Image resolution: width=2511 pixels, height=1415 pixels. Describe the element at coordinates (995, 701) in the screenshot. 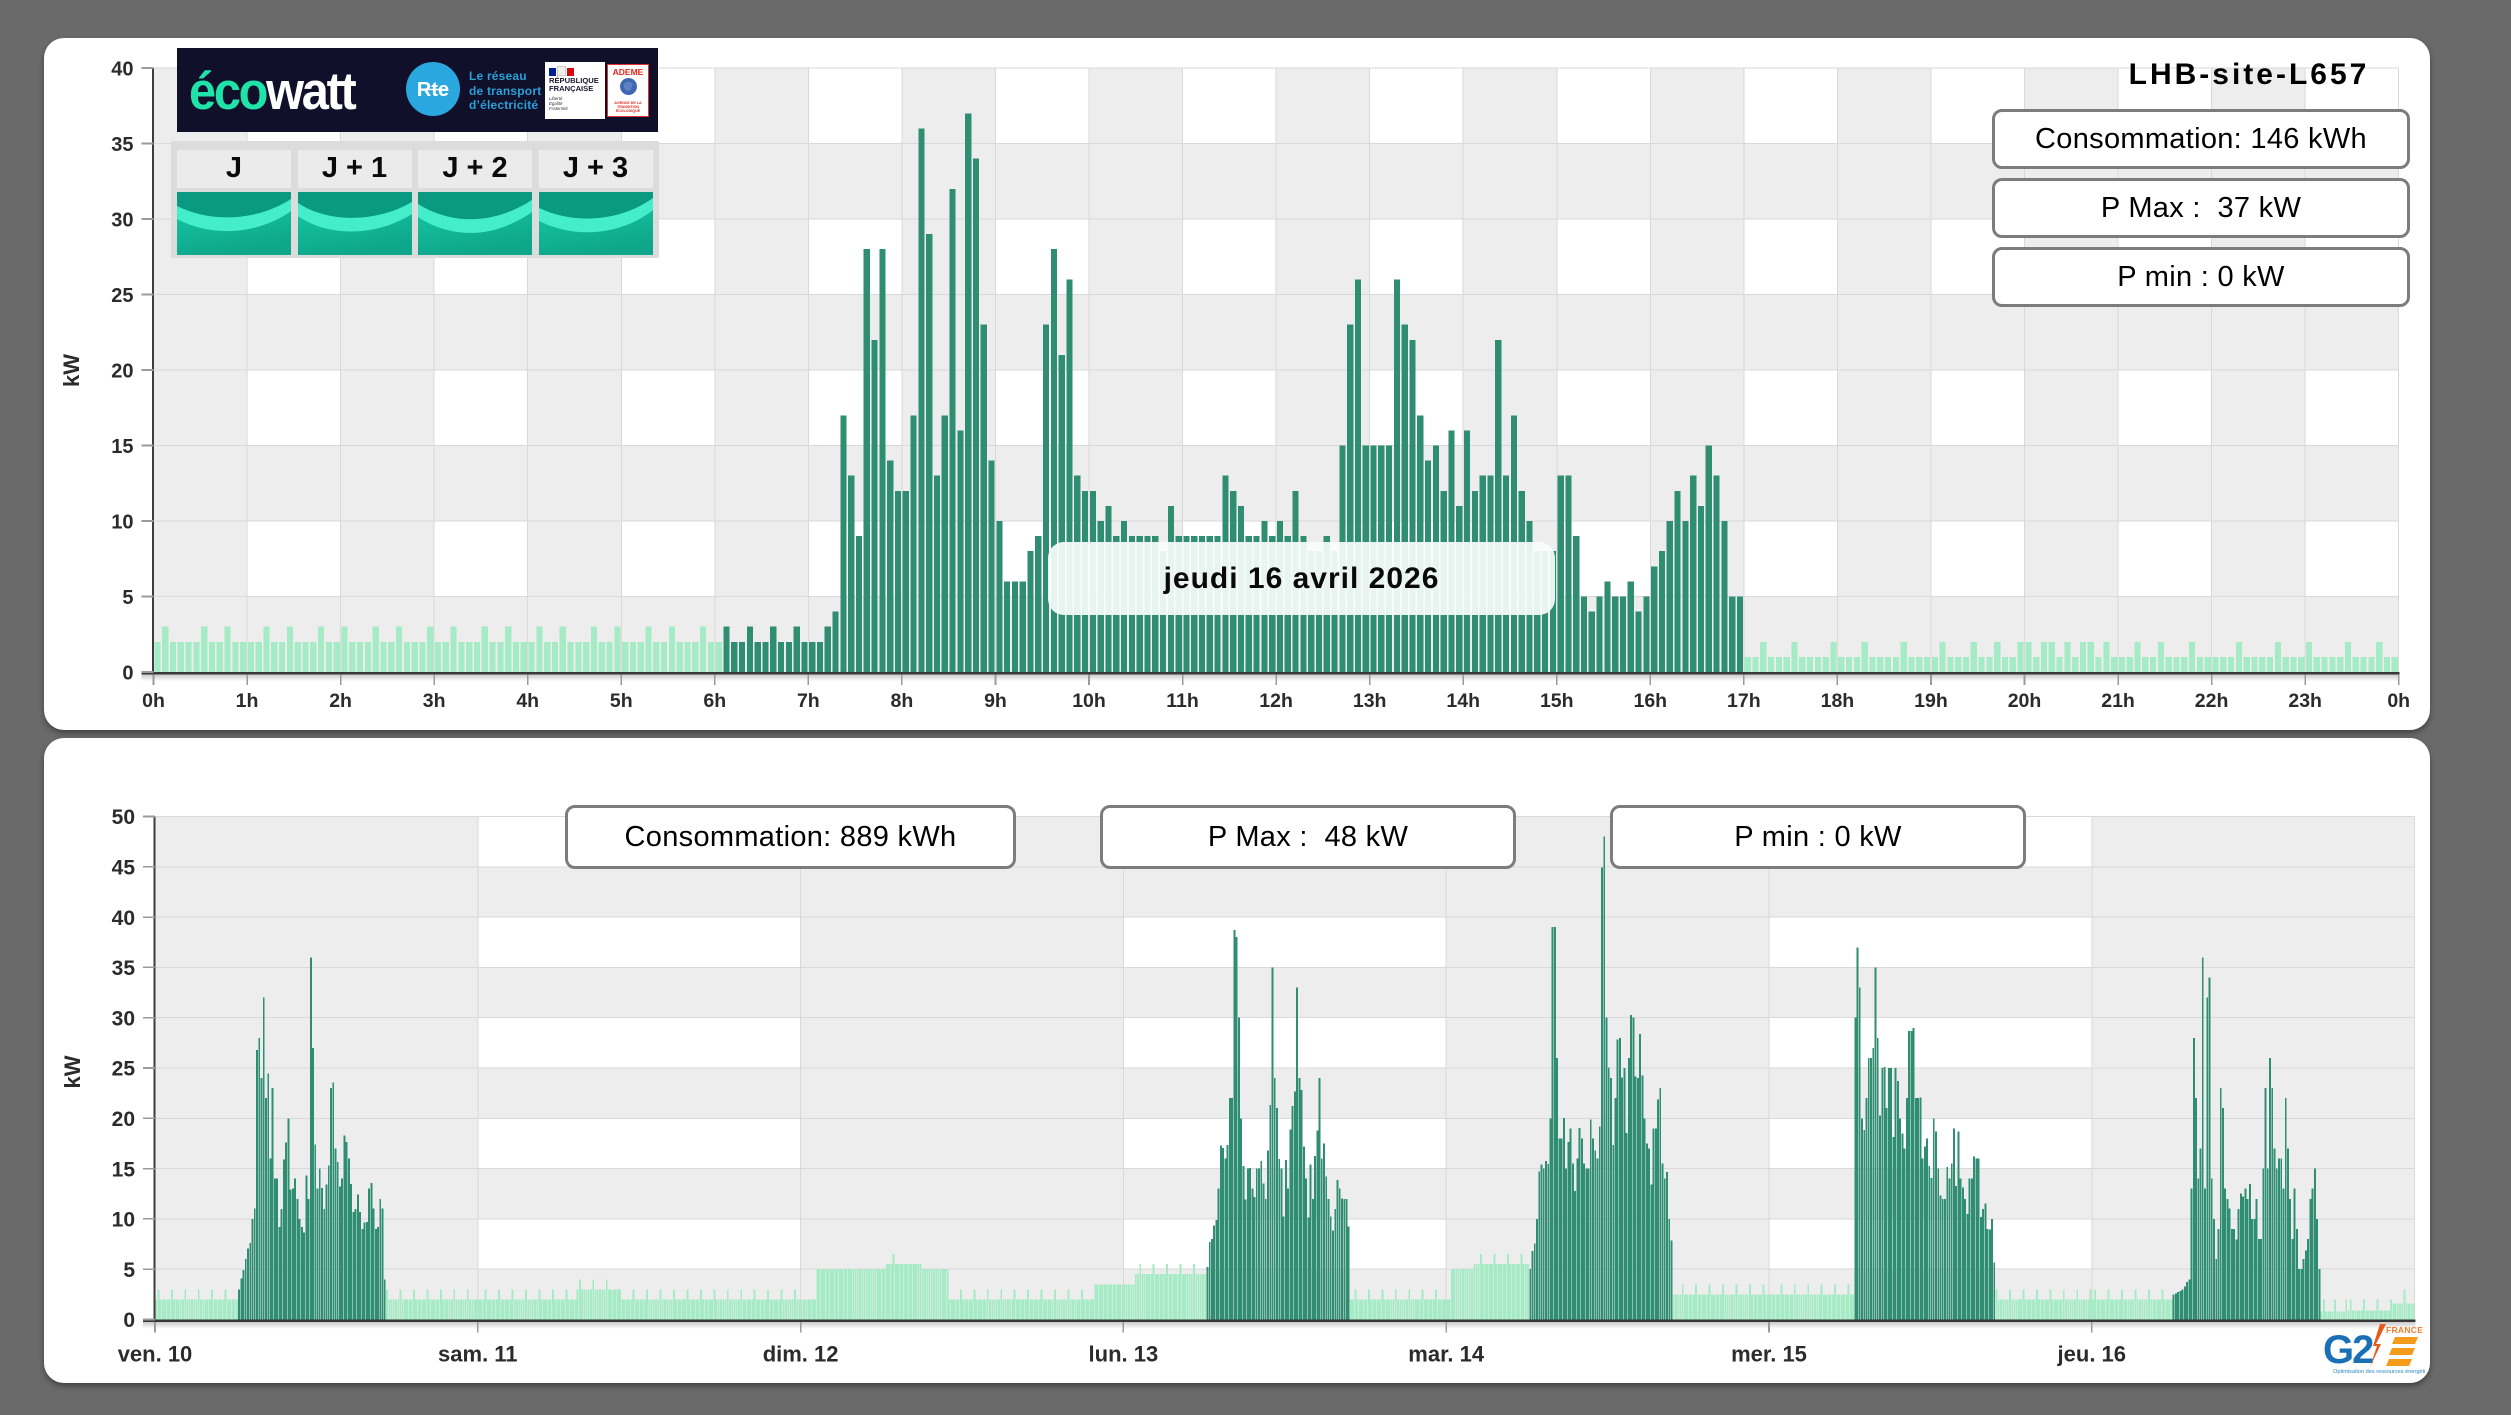

I see `svg-text: 9h` at that location.